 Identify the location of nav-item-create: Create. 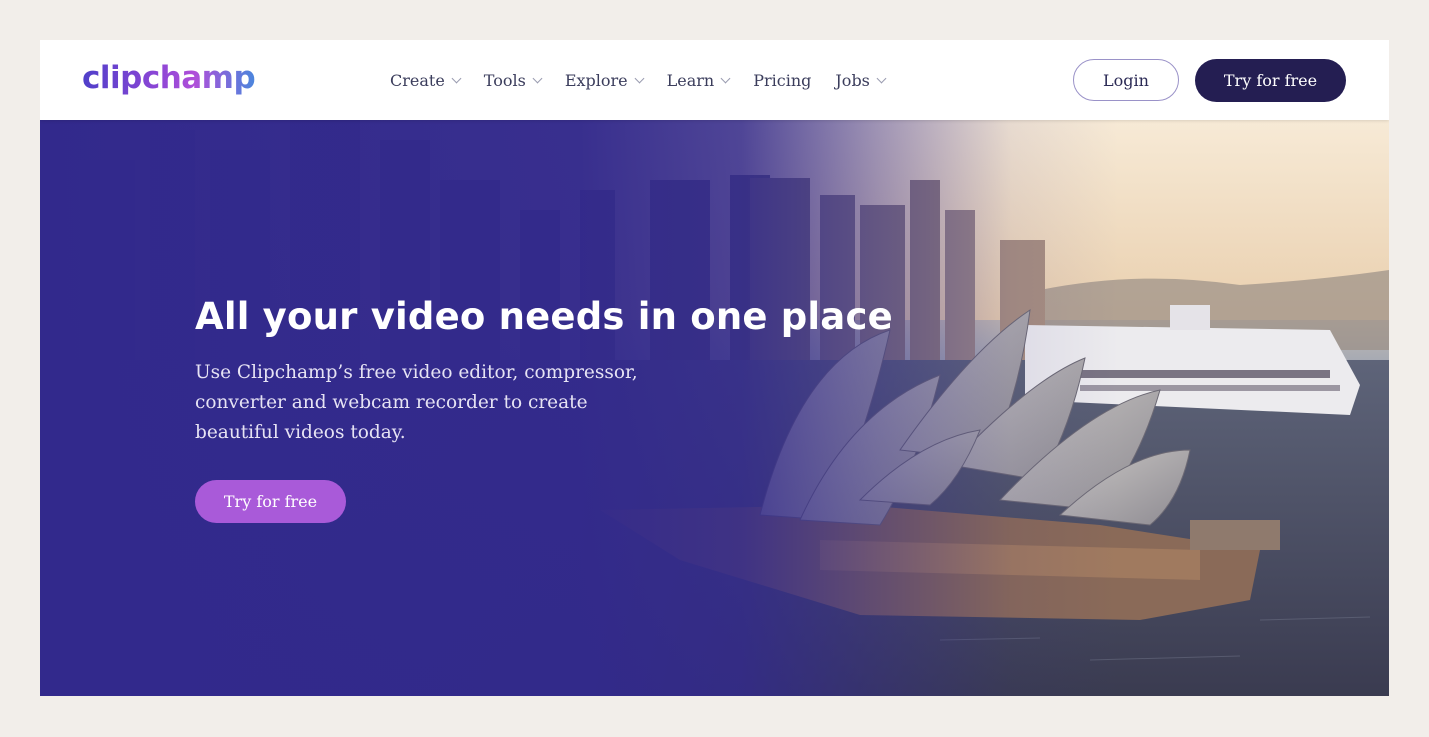
(426, 80).